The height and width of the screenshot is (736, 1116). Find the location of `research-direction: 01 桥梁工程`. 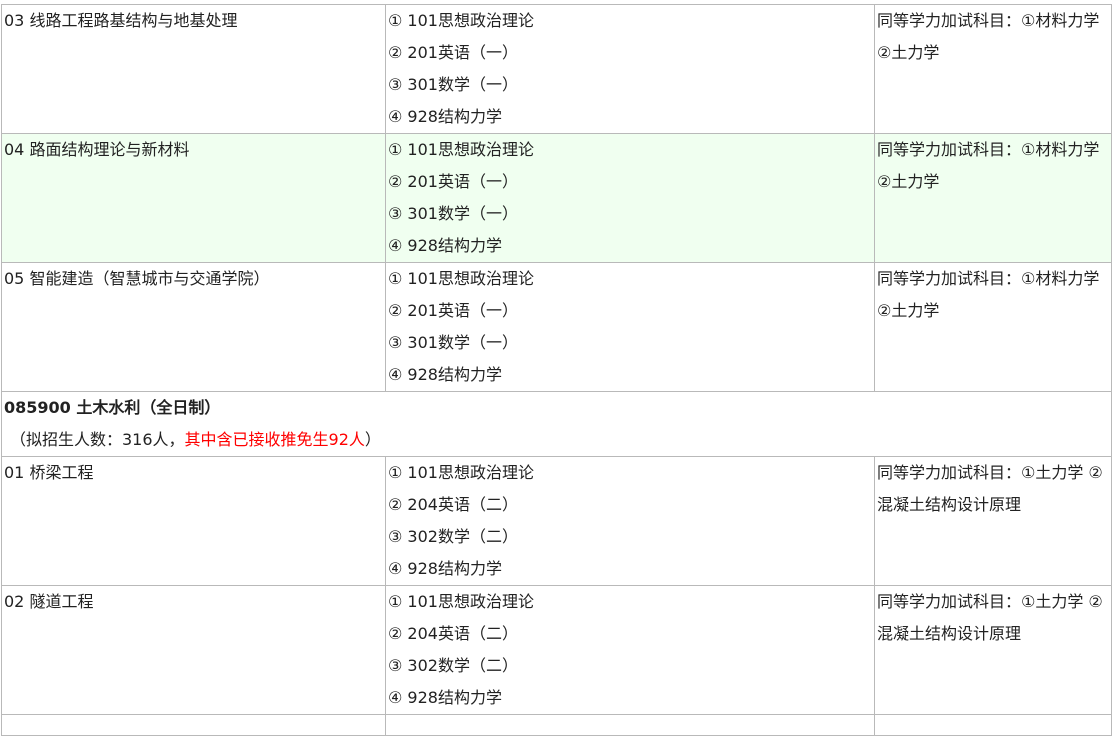

research-direction: 01 桥梁工程 is located at coordinates (193, 521).